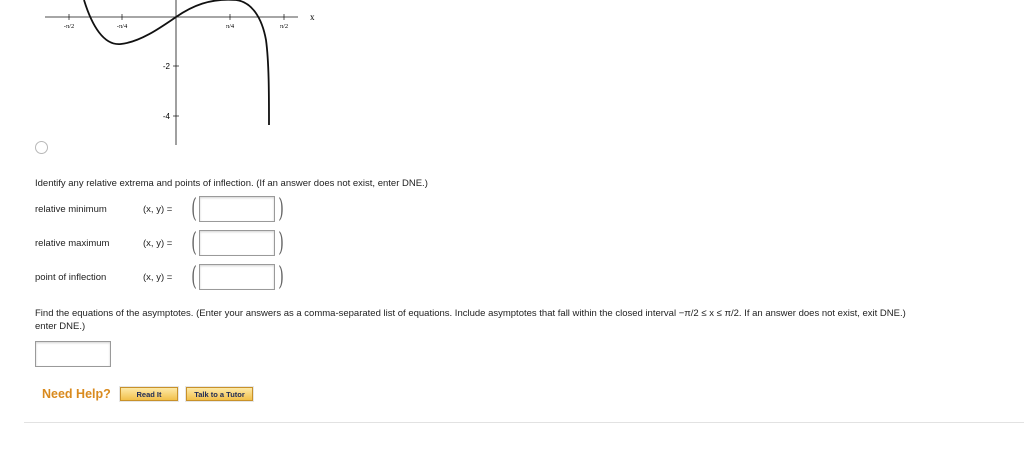 The width and height of the screenshot is (1024, 451). I want to click on graph-svg: -π/2 -π/4 π/4 π/2 -2 -4 x, so click(180, 72).